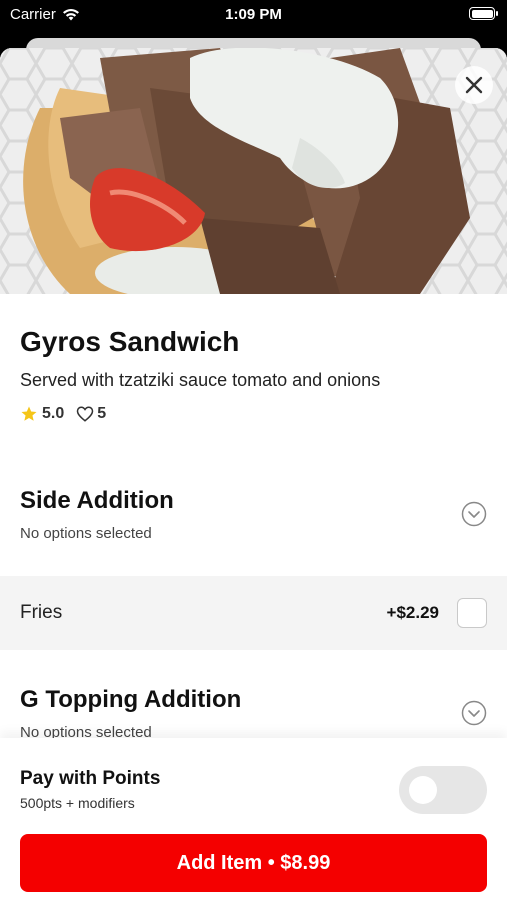 Image resolution: width=507 pixels, height=900 pixels. I want to click on heart-icon, so click(85, 414).